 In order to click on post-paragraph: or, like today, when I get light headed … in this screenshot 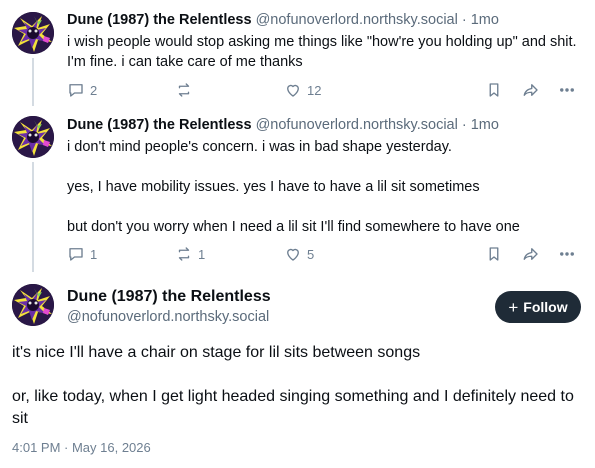, I will do `click(293, 407)`.